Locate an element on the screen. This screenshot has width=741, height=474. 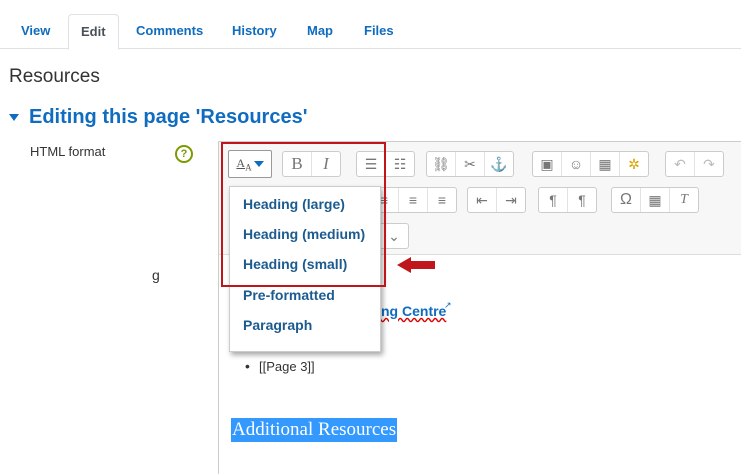
tab-view: View is located at coordinates (35, 30).